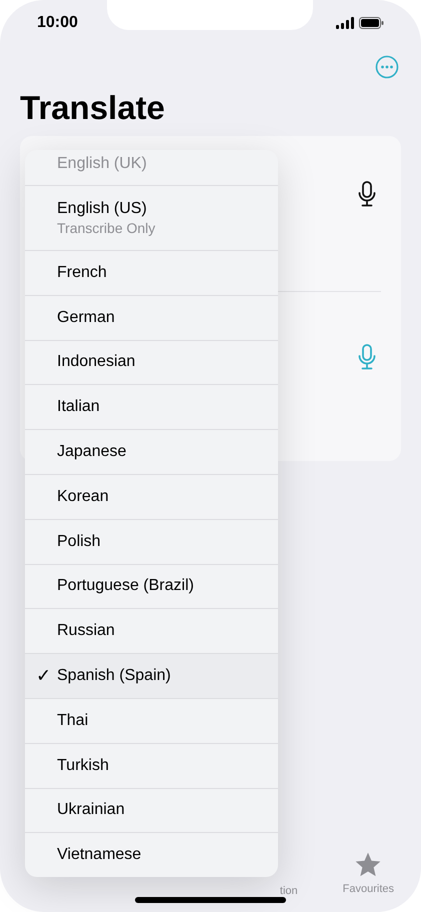  What do you see at coordinates (151, 451) in the screenshot?
I see `language-option: Japanese` at bounding box center [151, 451].